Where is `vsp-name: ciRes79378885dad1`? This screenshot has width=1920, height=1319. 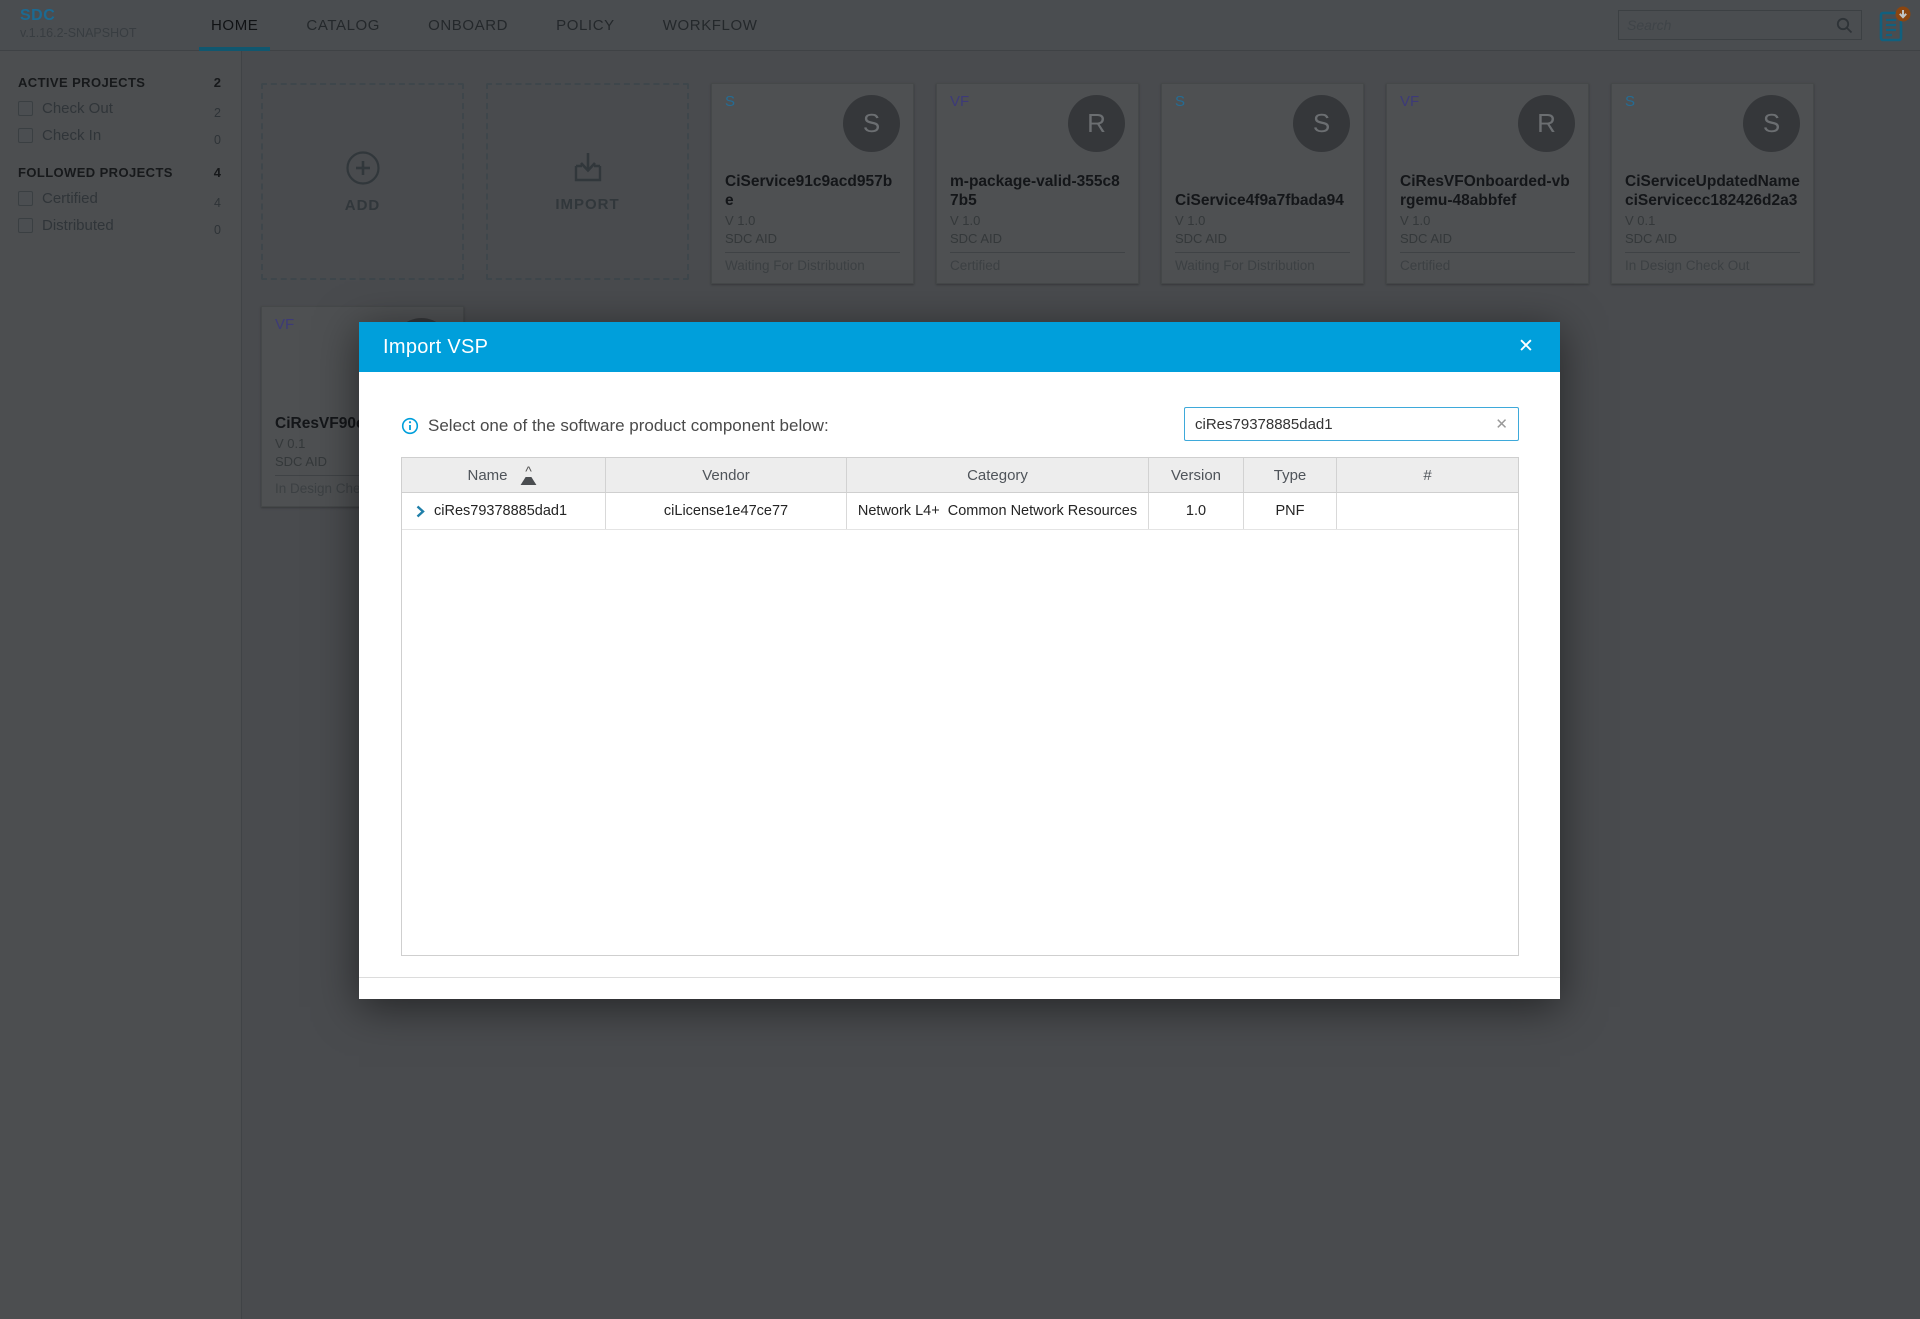 vsp-name: ciRes79378885dad1 is located at coordinates (501, 511).